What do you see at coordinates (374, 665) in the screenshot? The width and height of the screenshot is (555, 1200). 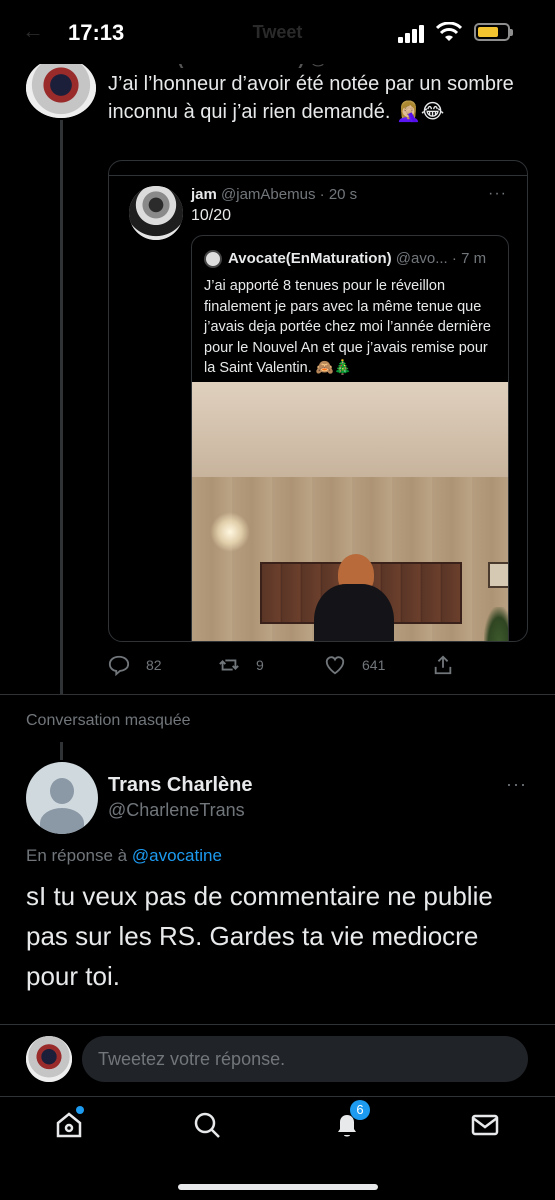 I see `like-count: 641` at bounding box center [374, 665].